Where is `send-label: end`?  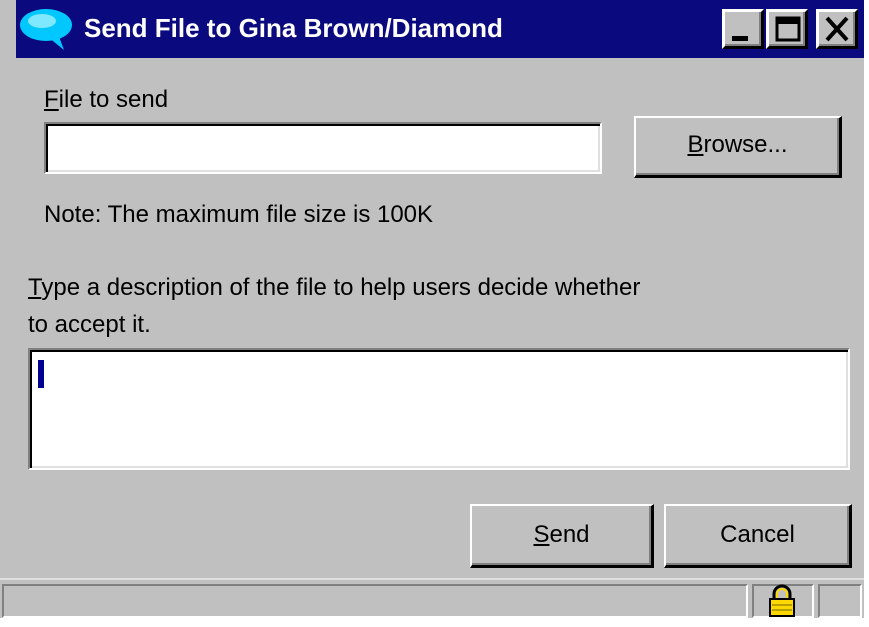
send-label: end is located at coordinates (569, 534).